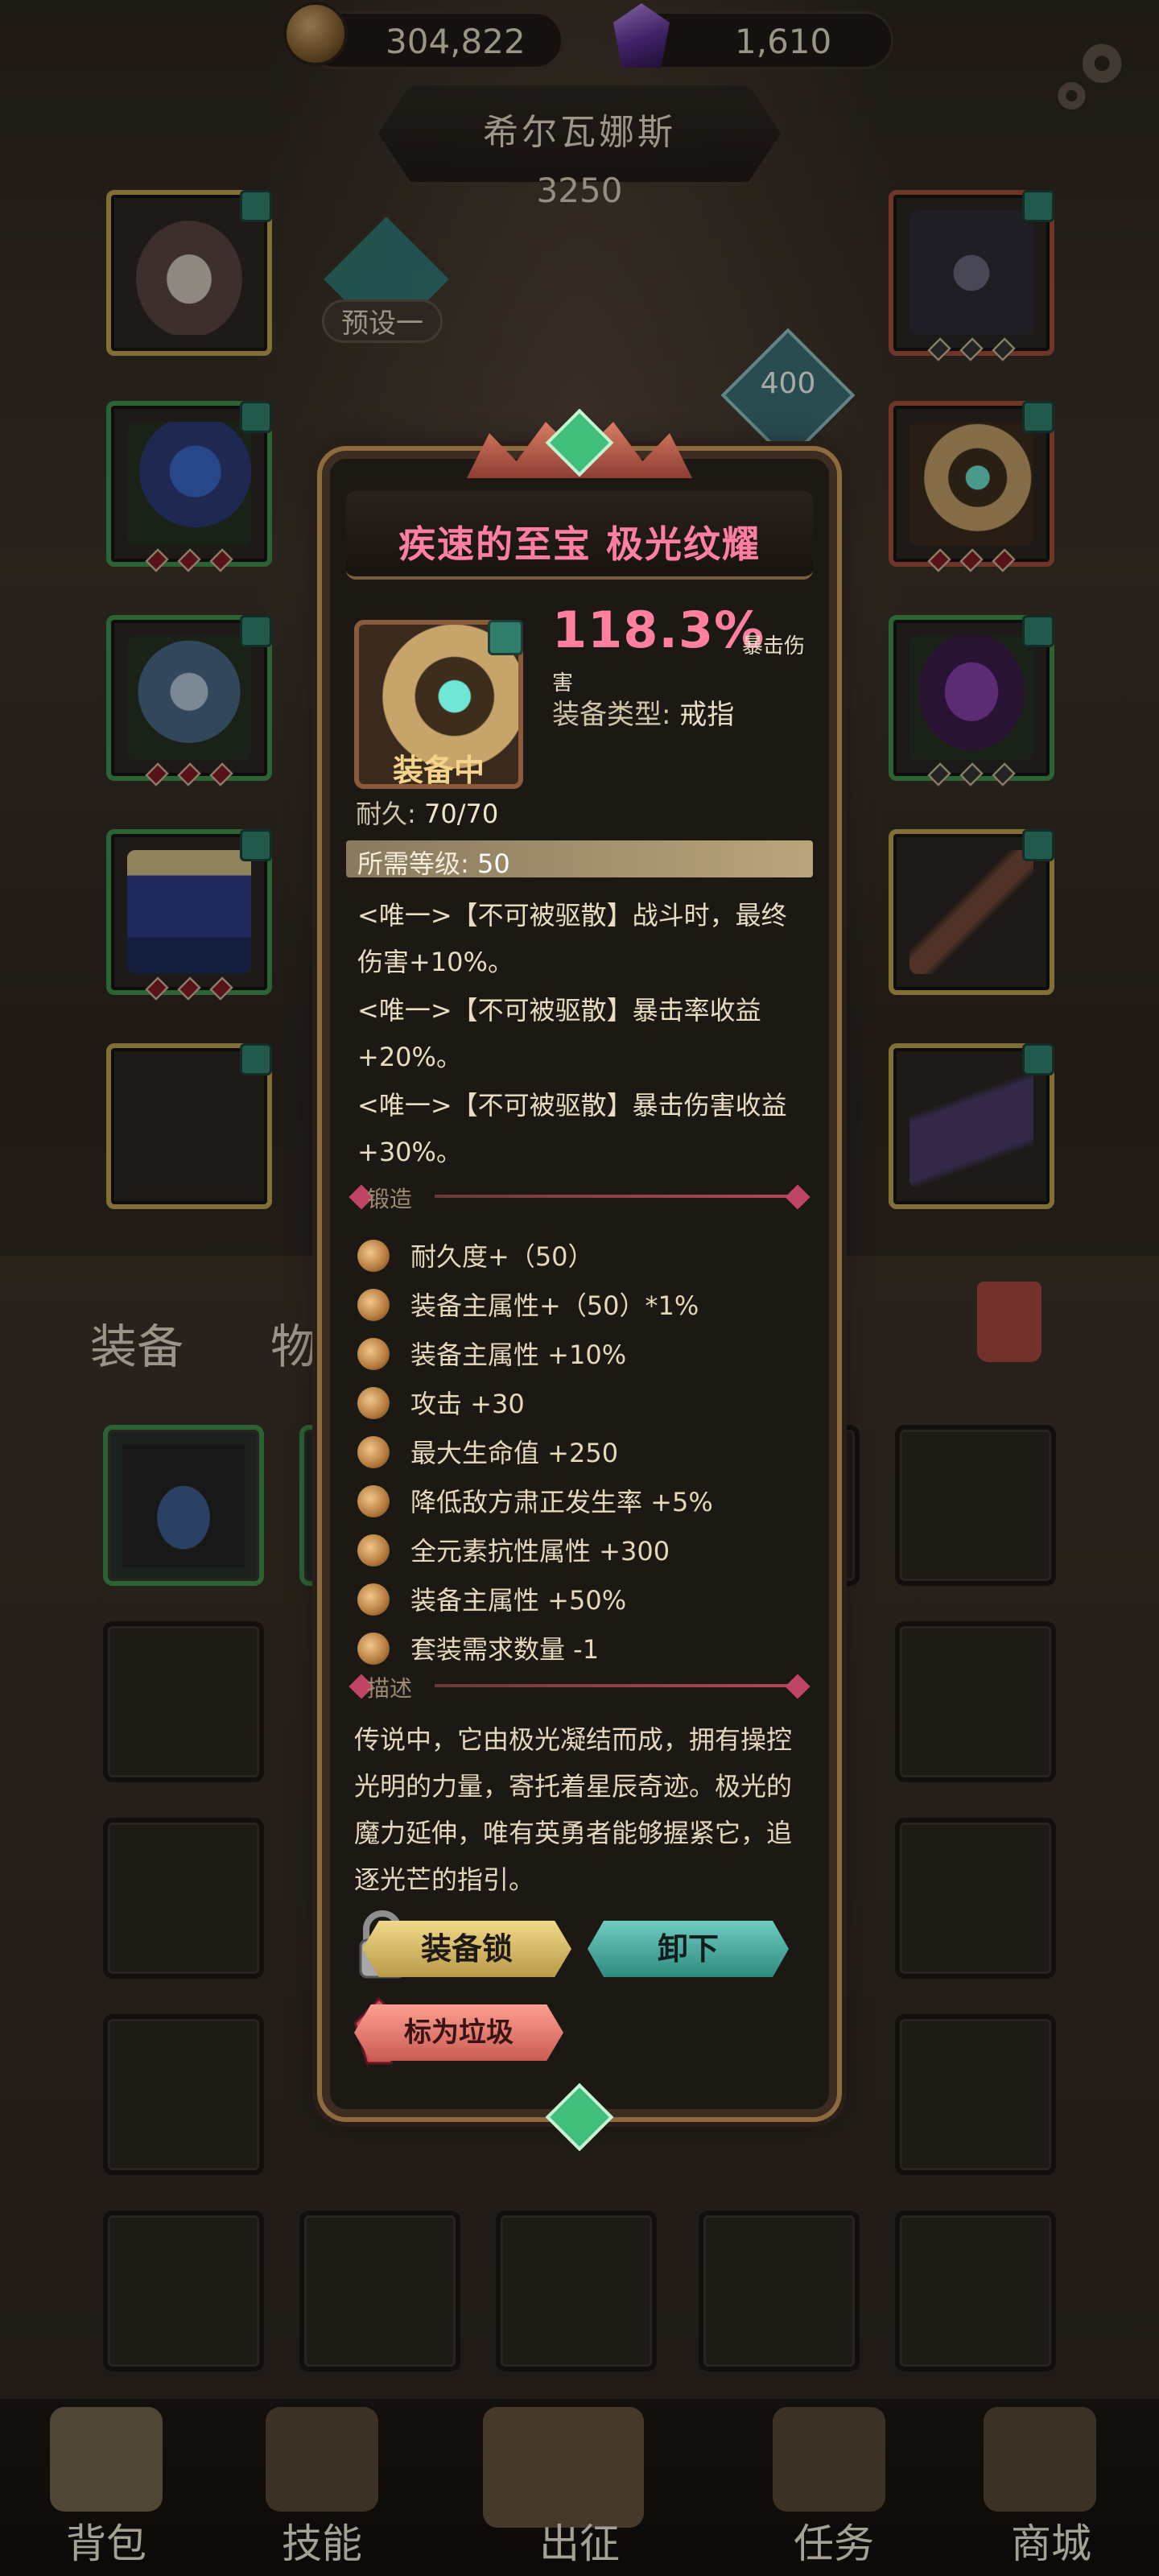 The height and width of the screenshot is (2576, 1159). I want to click on required-level: 所需等级: 50, so click(433, 862).